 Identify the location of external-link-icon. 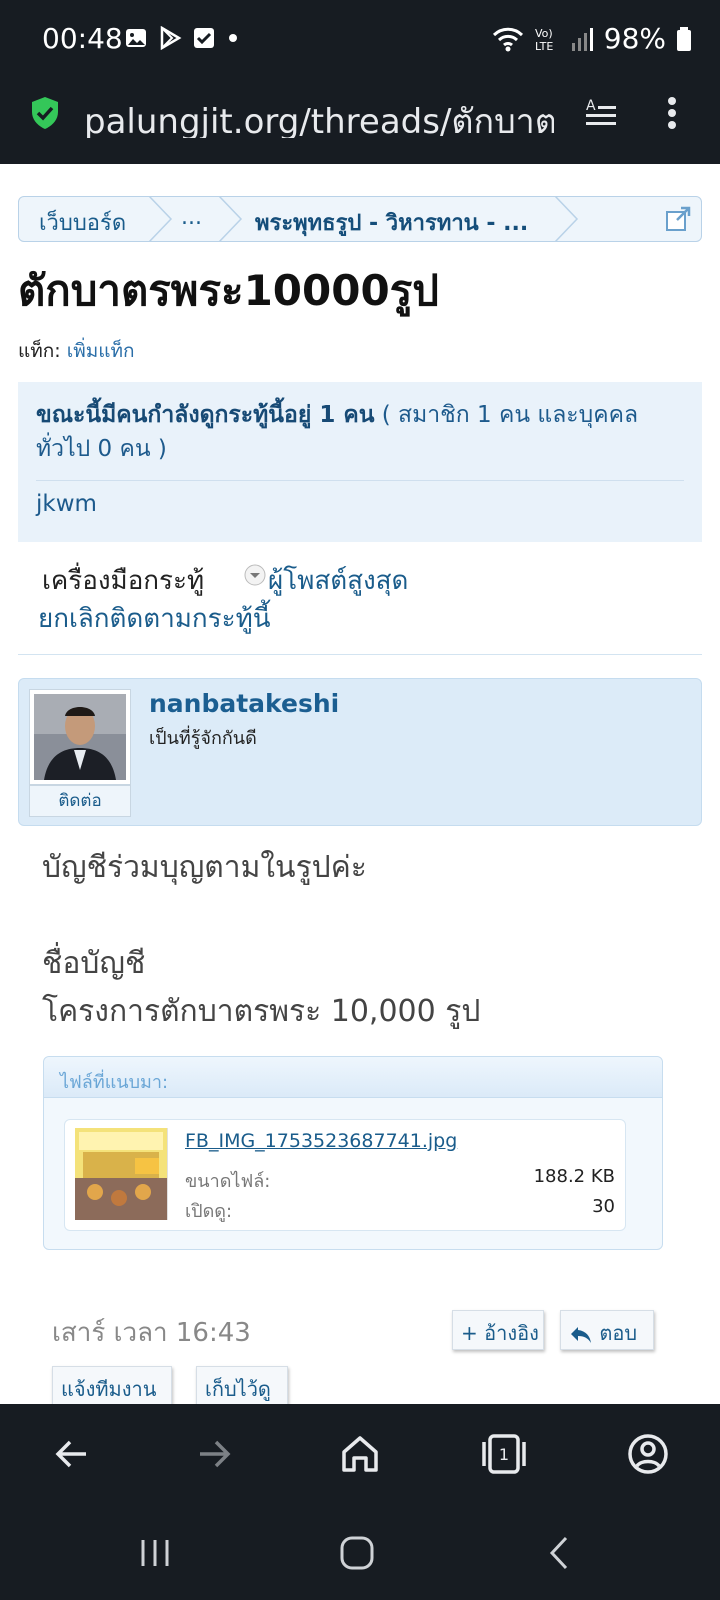
(678, 219).